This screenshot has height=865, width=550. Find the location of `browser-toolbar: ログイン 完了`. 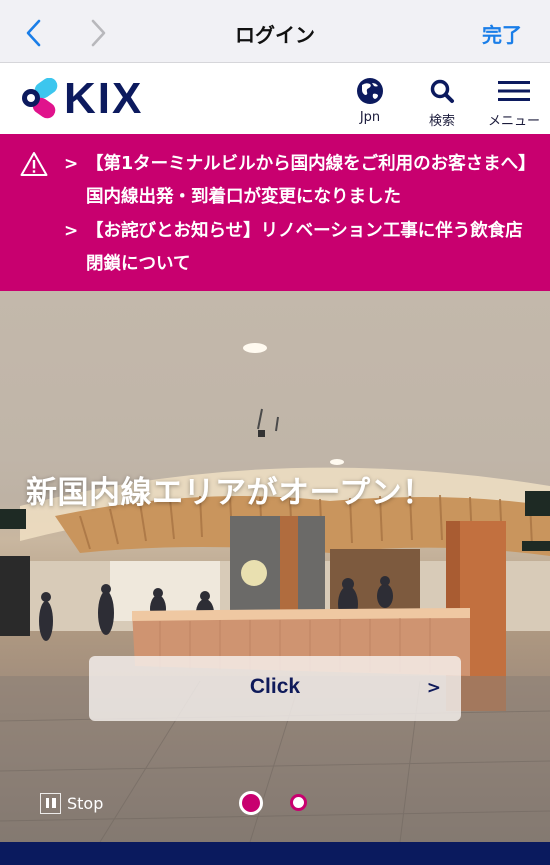

browser-toolbar: ログイン 完了 is located at coordinates (275, 31).